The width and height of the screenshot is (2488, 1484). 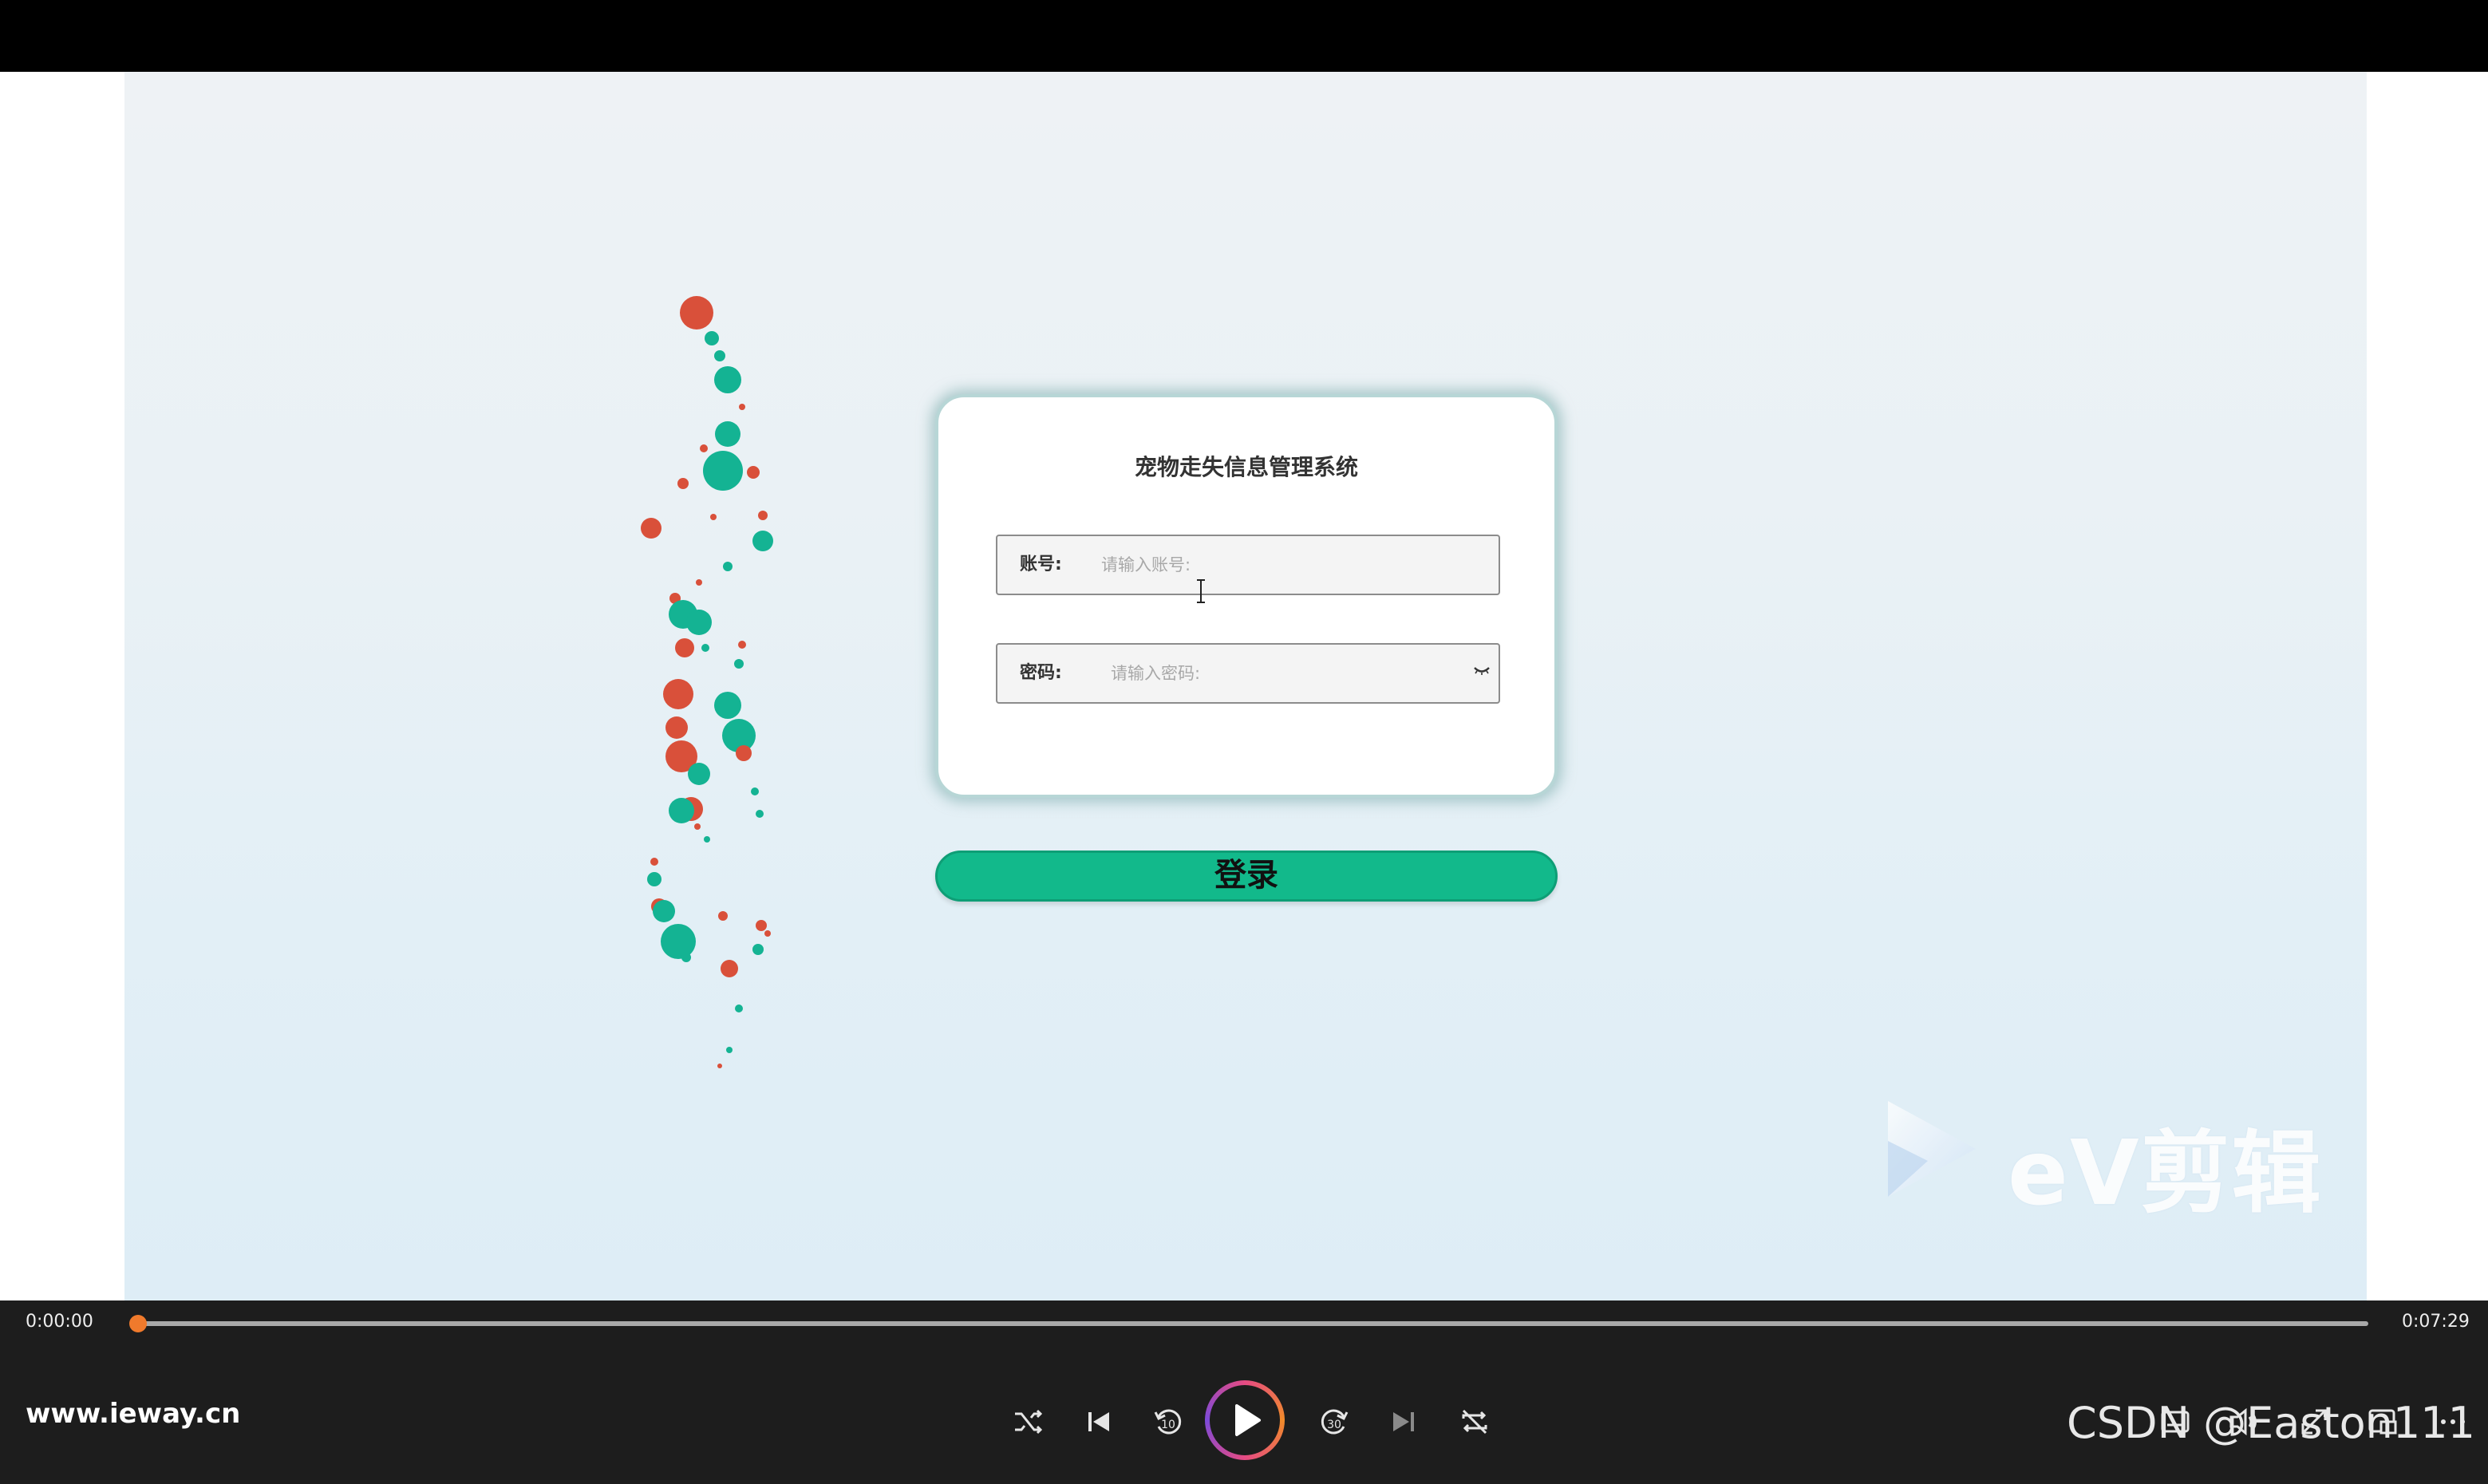 What do you see at coordinates (1246, 596) in the screenshot?
I see `login-card: 宠物走失信息管理系统 账号: 密码:` at bounding box center [1246, 596].